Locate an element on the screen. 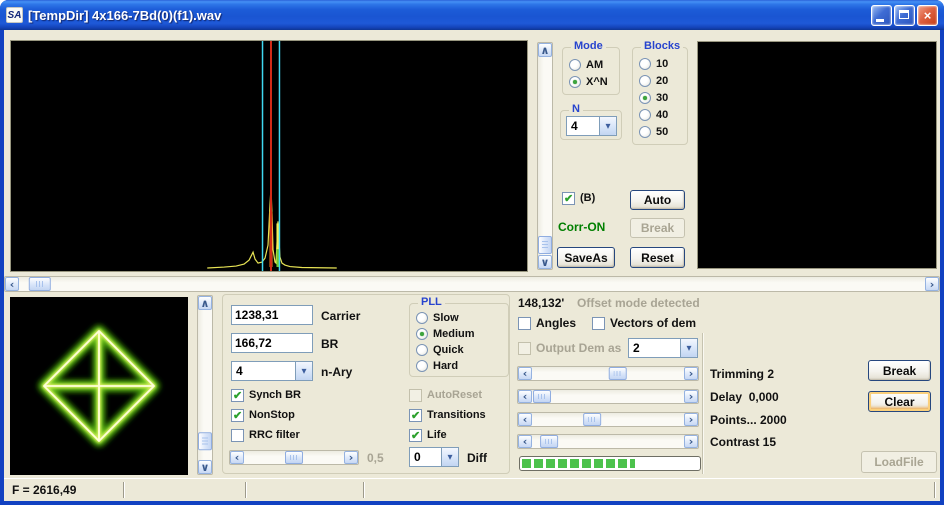 This screenshot has width=944, height=505. status-bar: F = 2616,49 is located at coordinates (472, 489).